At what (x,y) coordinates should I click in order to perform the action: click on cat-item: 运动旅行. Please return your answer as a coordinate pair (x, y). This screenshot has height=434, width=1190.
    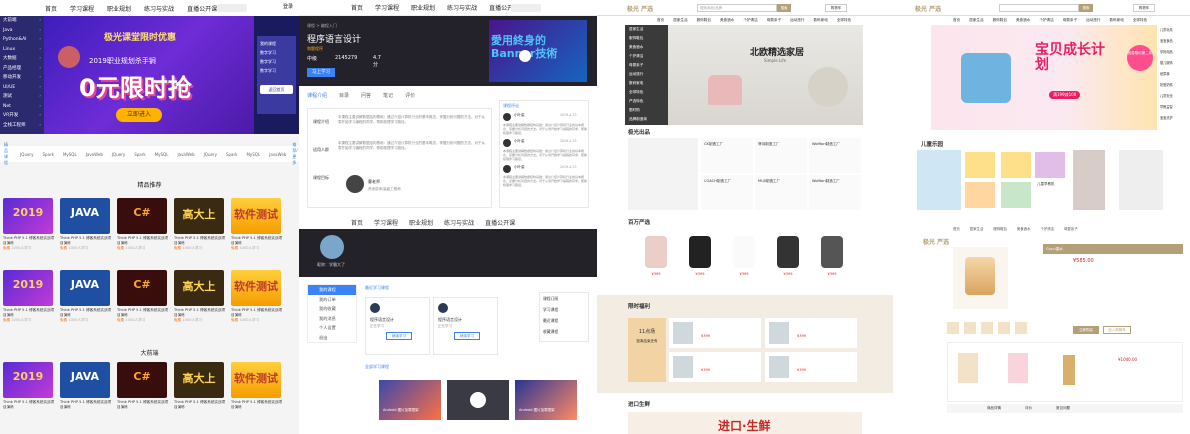
    Looking at the image, I should click on (646, 74).